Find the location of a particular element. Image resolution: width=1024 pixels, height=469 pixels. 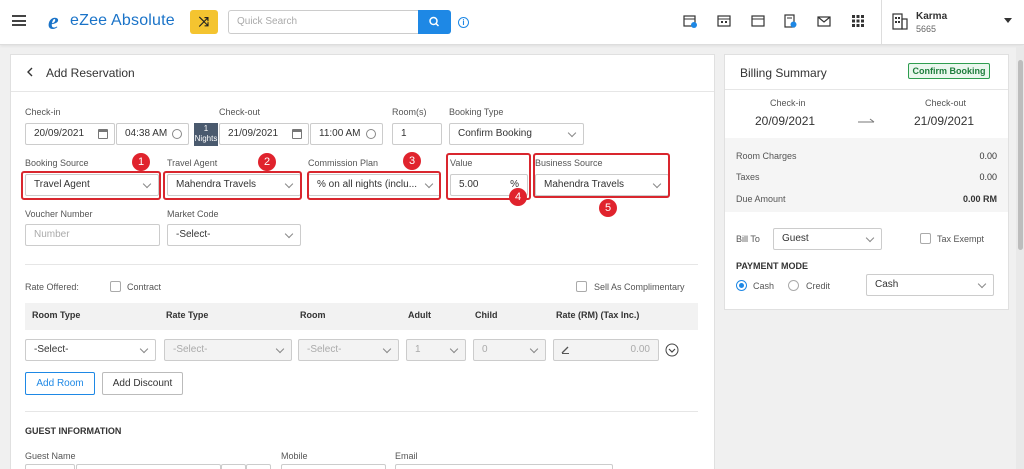

calendar-grid-icon is located at coordinates (724, 21).